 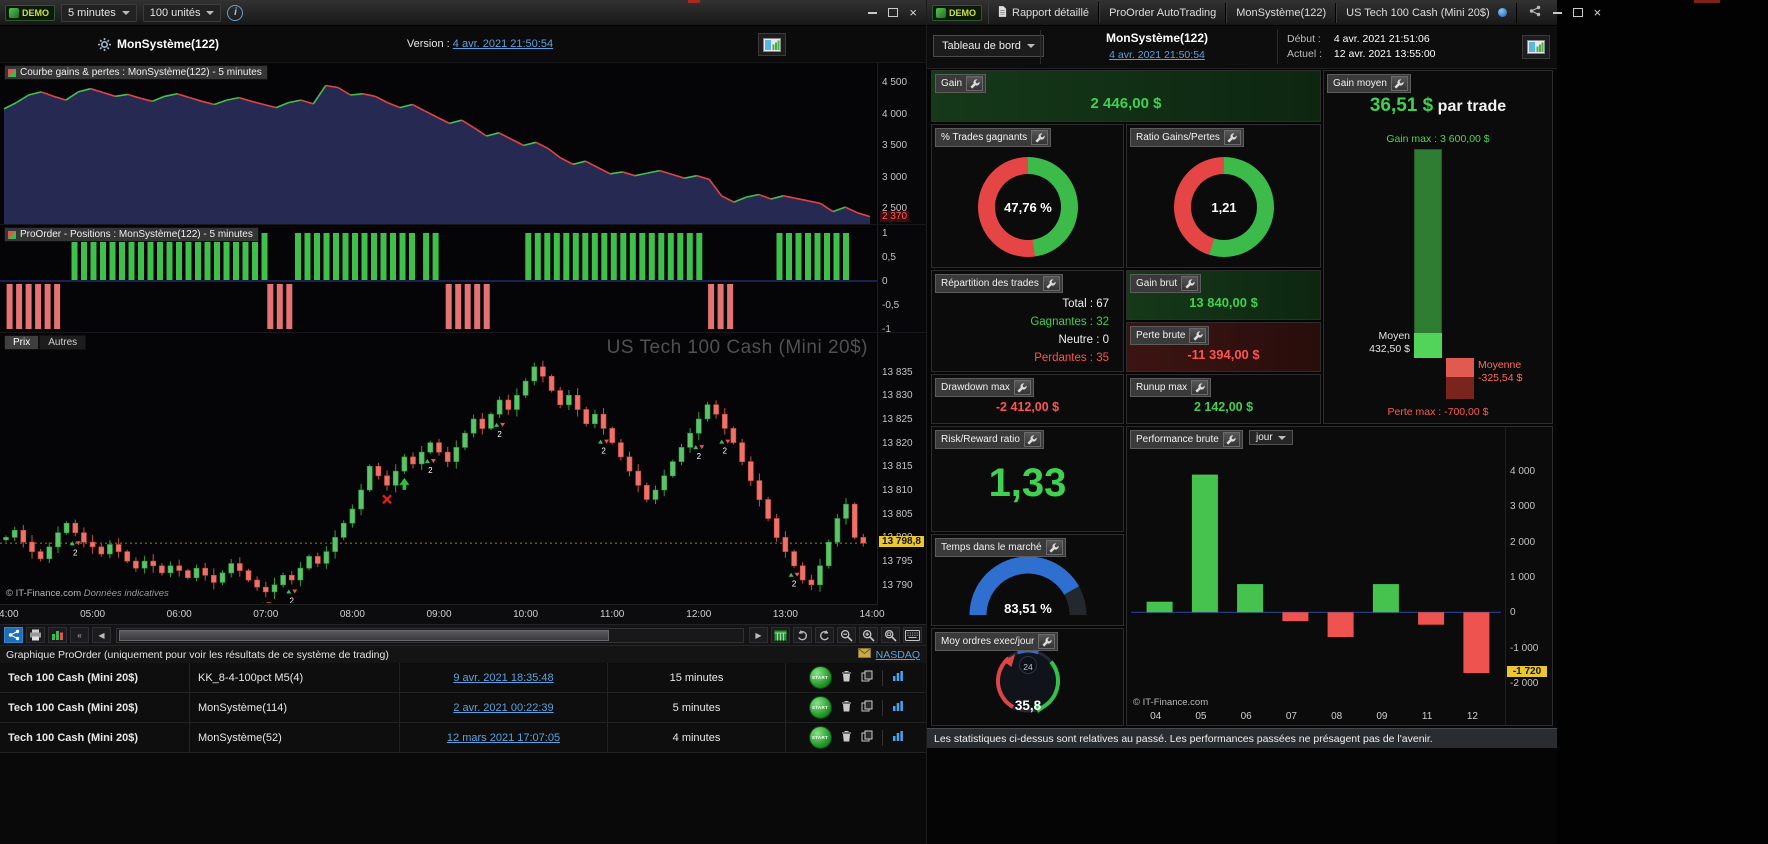 I want to click on chart-scrollbar, so click(x=430, y=635).